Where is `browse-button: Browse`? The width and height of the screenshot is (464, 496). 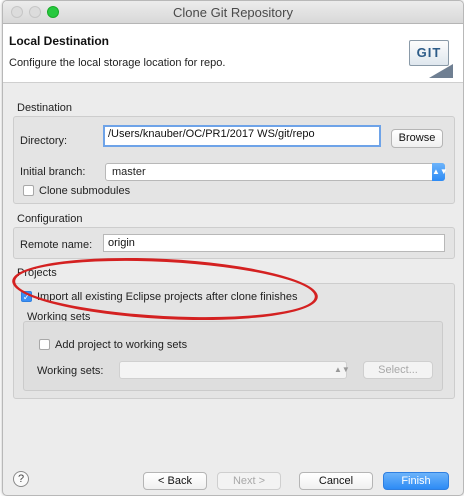 browse-button: Browse is located at coordinates (417, 138).